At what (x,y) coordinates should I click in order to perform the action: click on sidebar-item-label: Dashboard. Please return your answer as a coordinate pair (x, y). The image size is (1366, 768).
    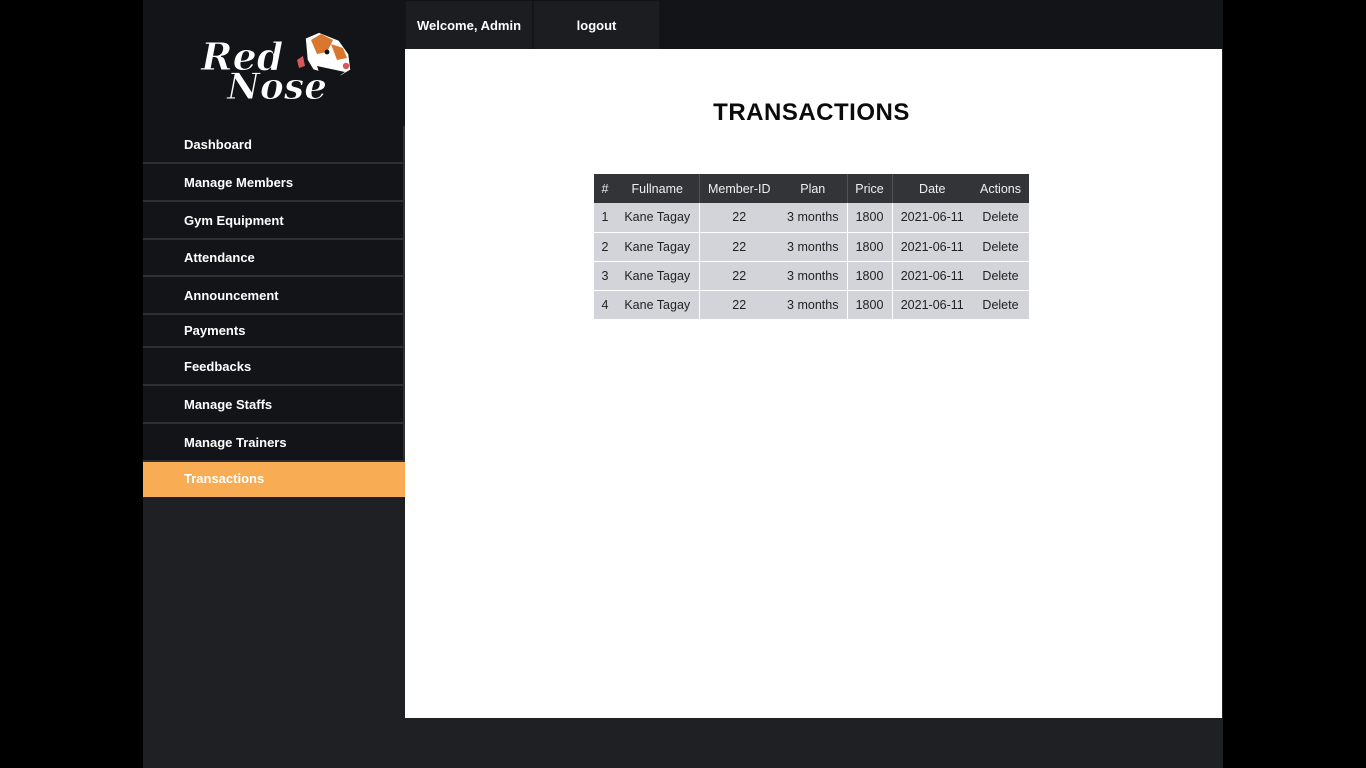
    Looking at the image, I should click on (218, 144).